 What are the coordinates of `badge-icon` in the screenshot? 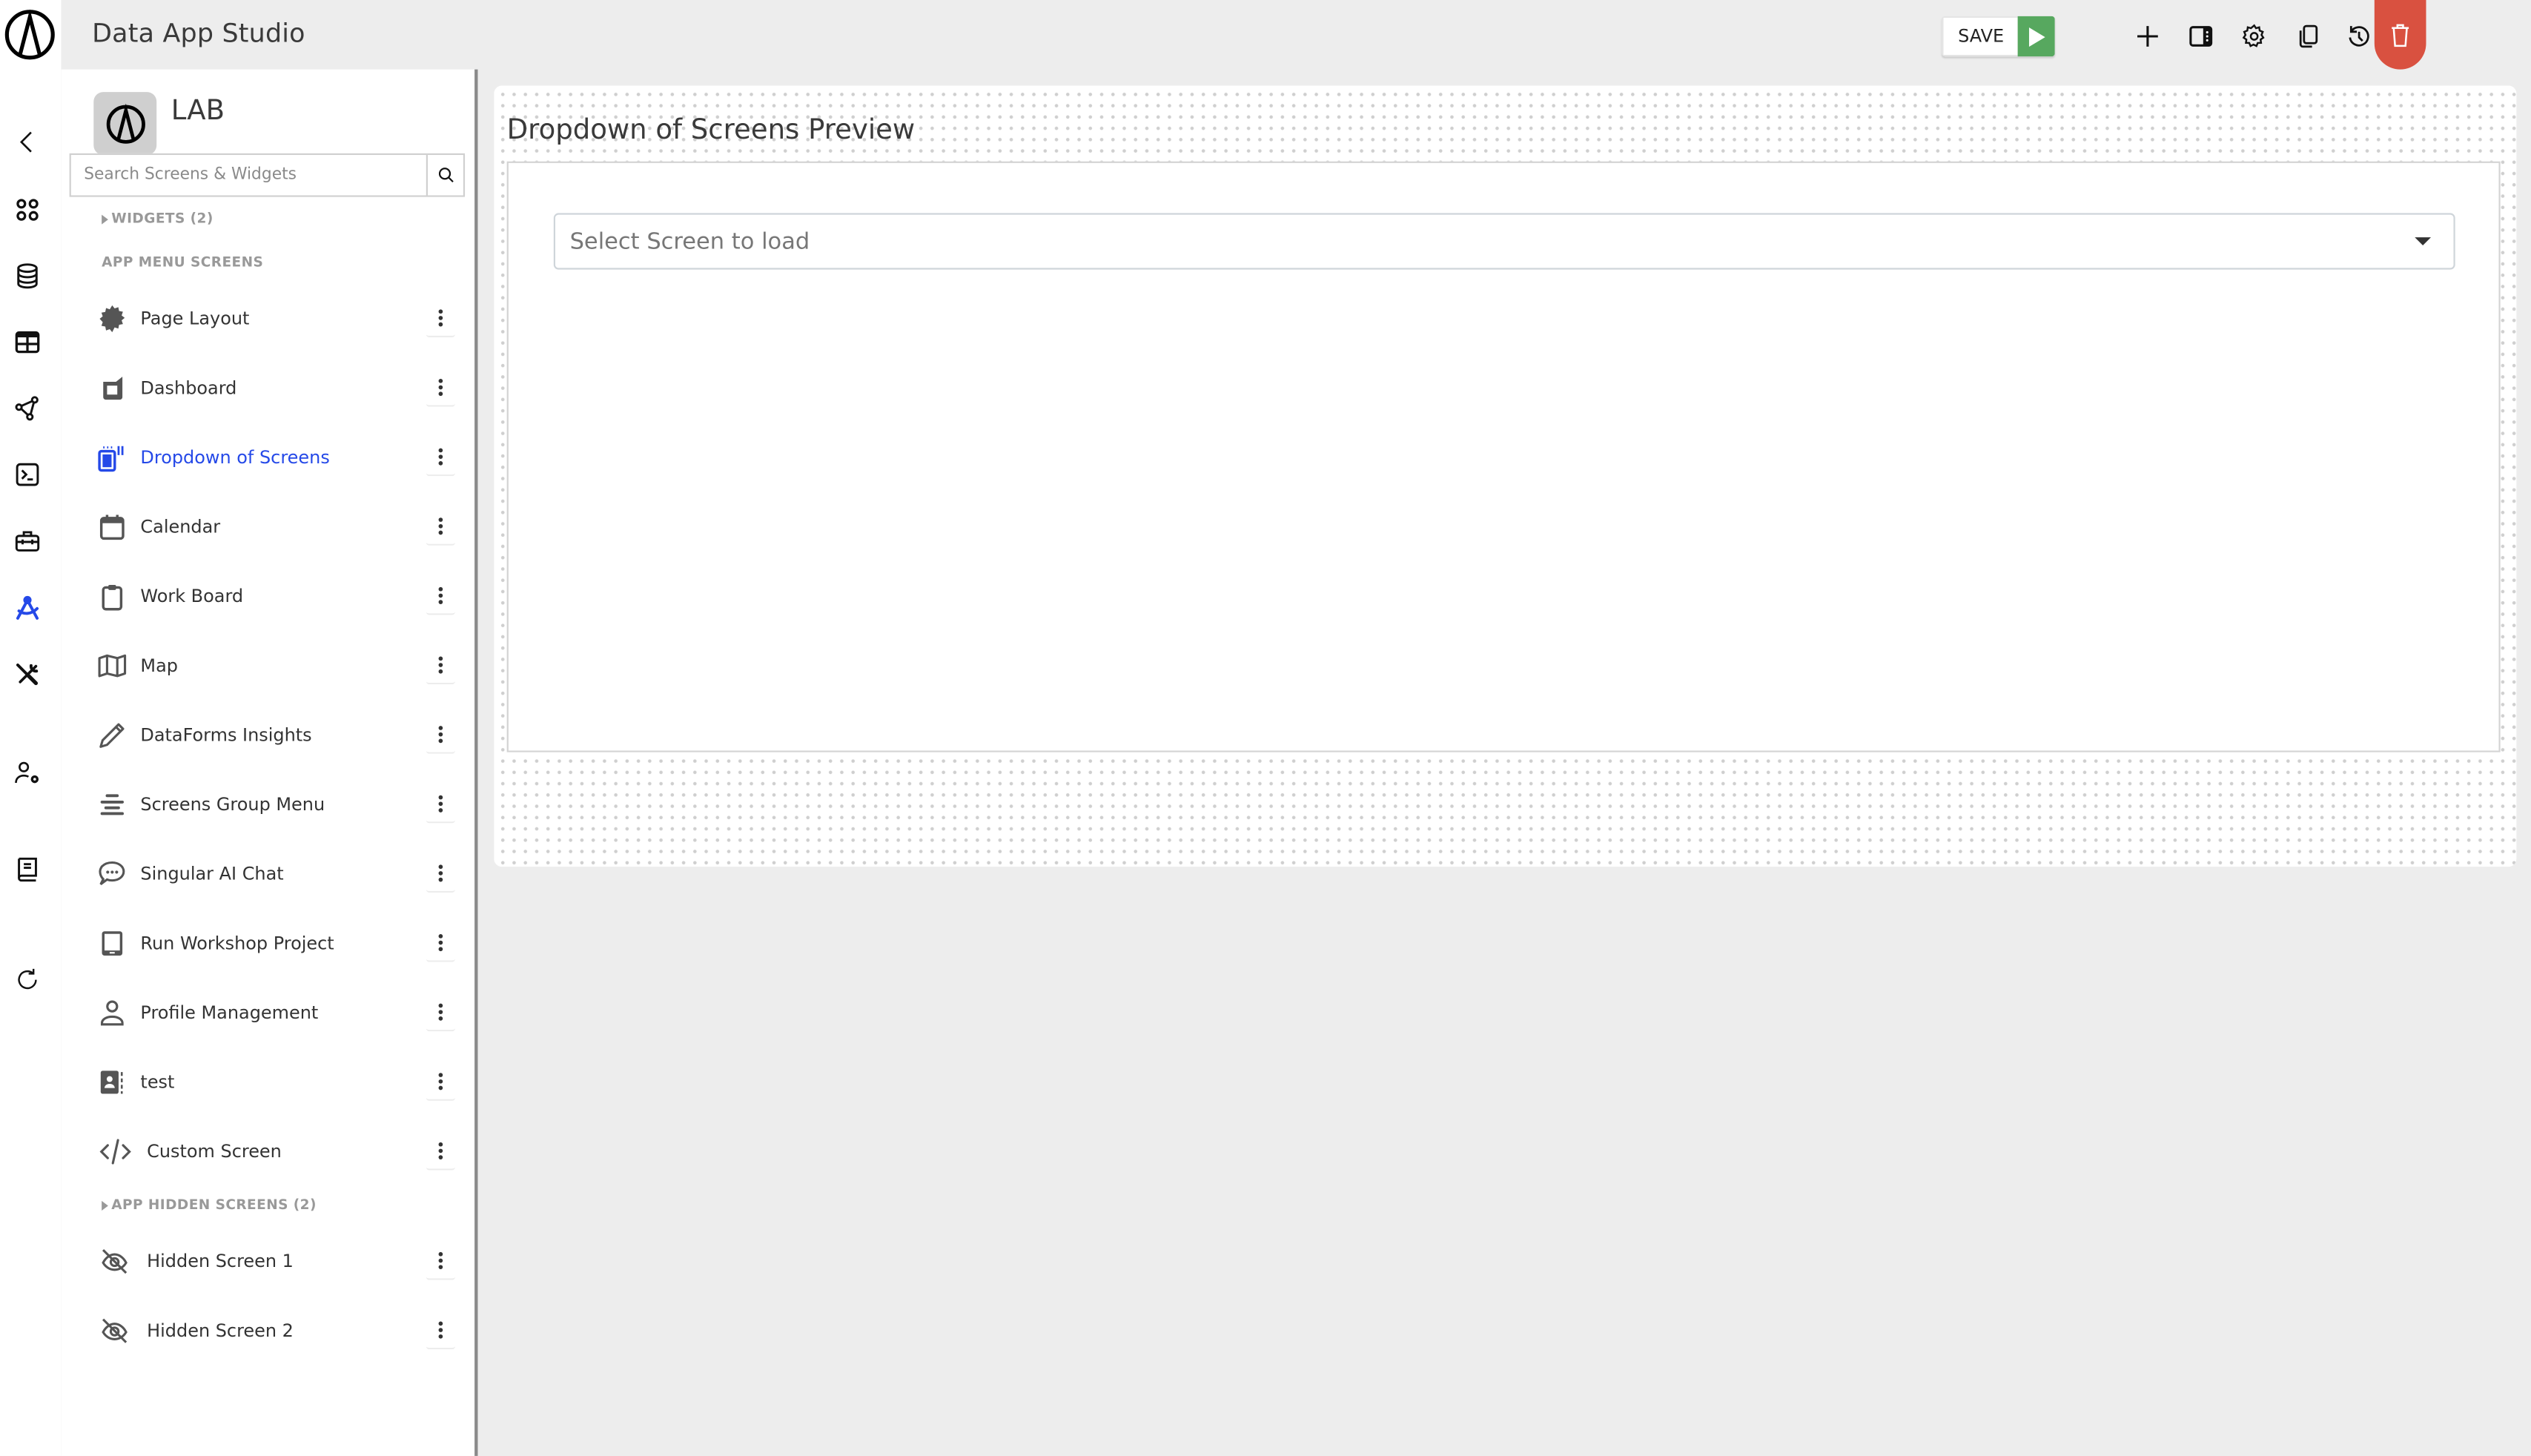 It's located at (111, 318).